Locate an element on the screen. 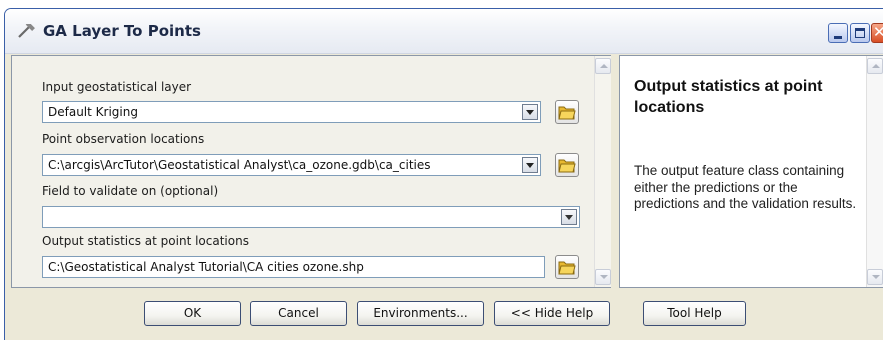 The width and height of the screenshot is (883, 340). close-icon: ✕ is located at coordinates (878, 32).